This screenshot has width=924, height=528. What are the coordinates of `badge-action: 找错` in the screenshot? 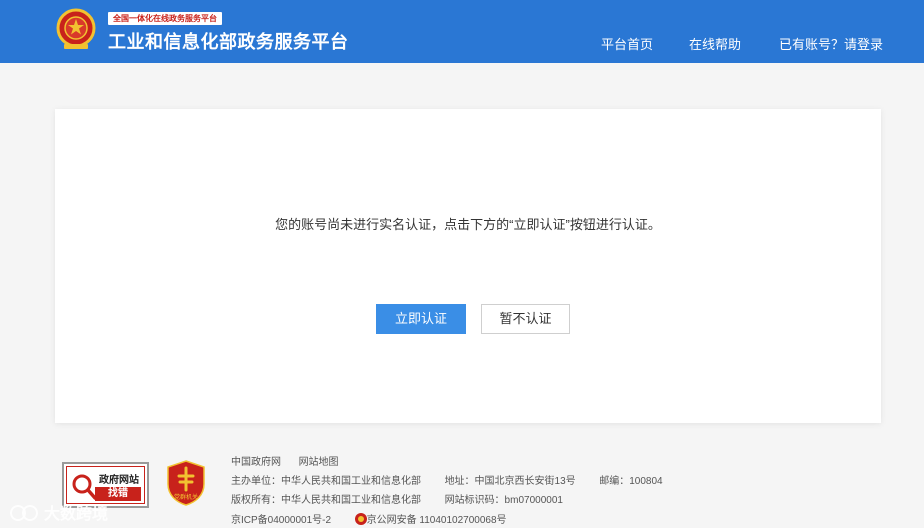 It's located at (118, 494).